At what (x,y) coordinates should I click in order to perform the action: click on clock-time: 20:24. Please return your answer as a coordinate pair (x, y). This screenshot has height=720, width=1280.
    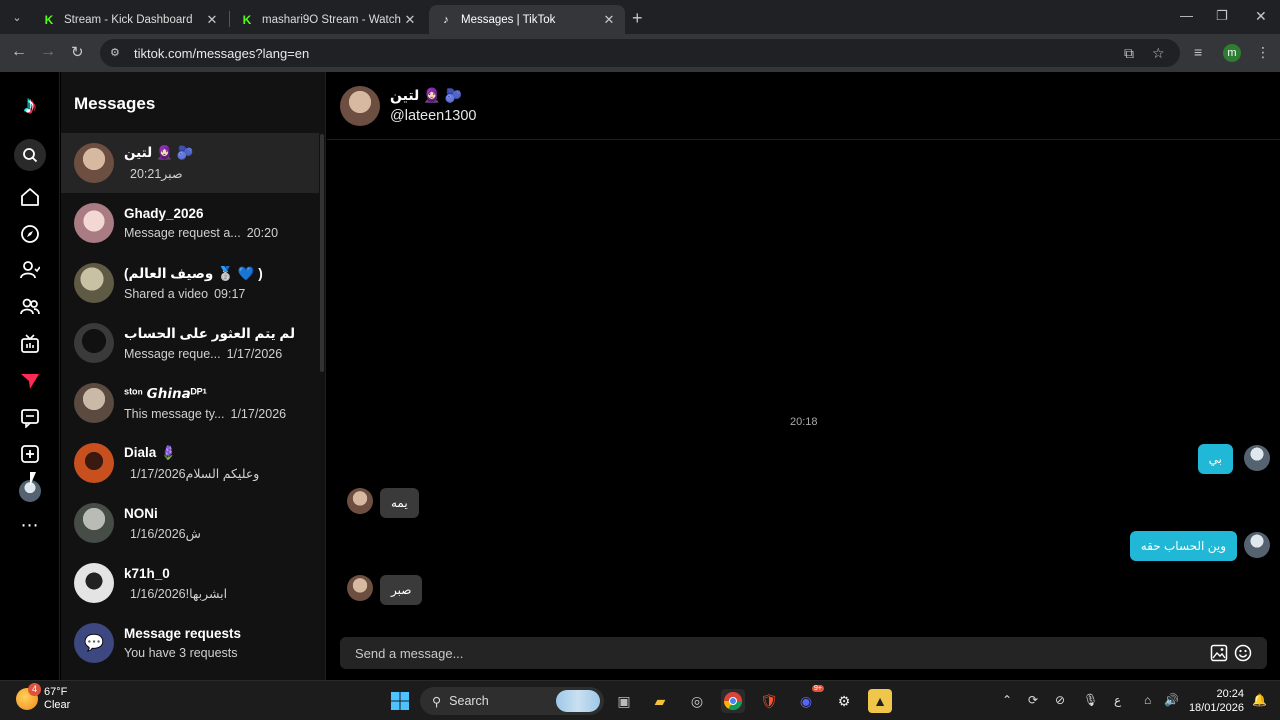
    Looking at the image, I should click on (1230, 694).